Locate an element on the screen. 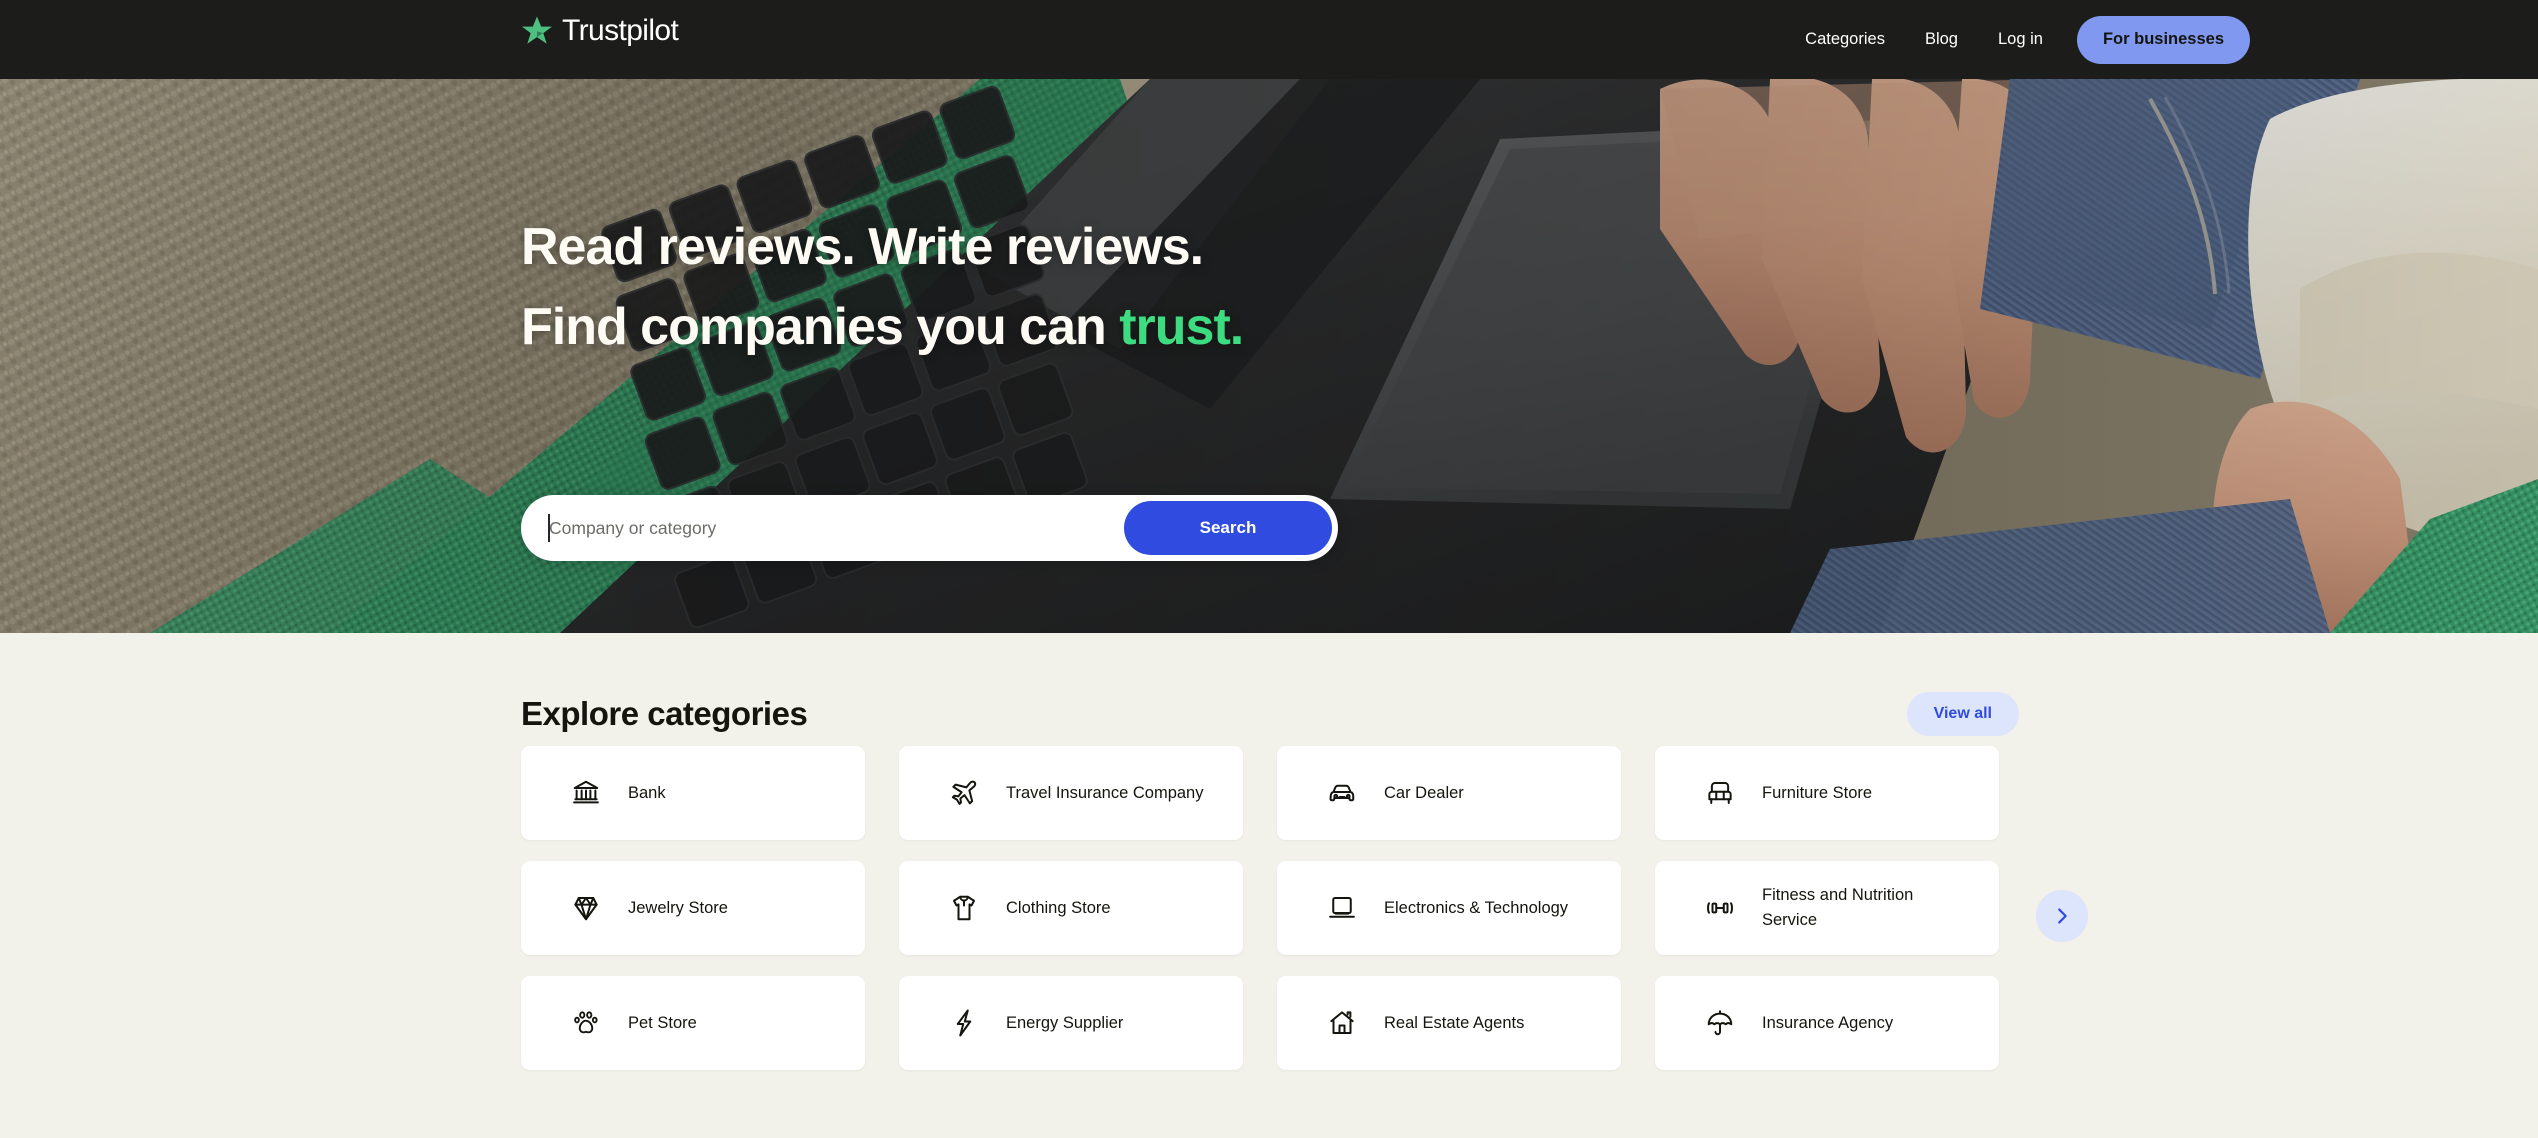 This screenshot has height=1138, width=2538. diamond-icon is located at coordinates (586, 908).